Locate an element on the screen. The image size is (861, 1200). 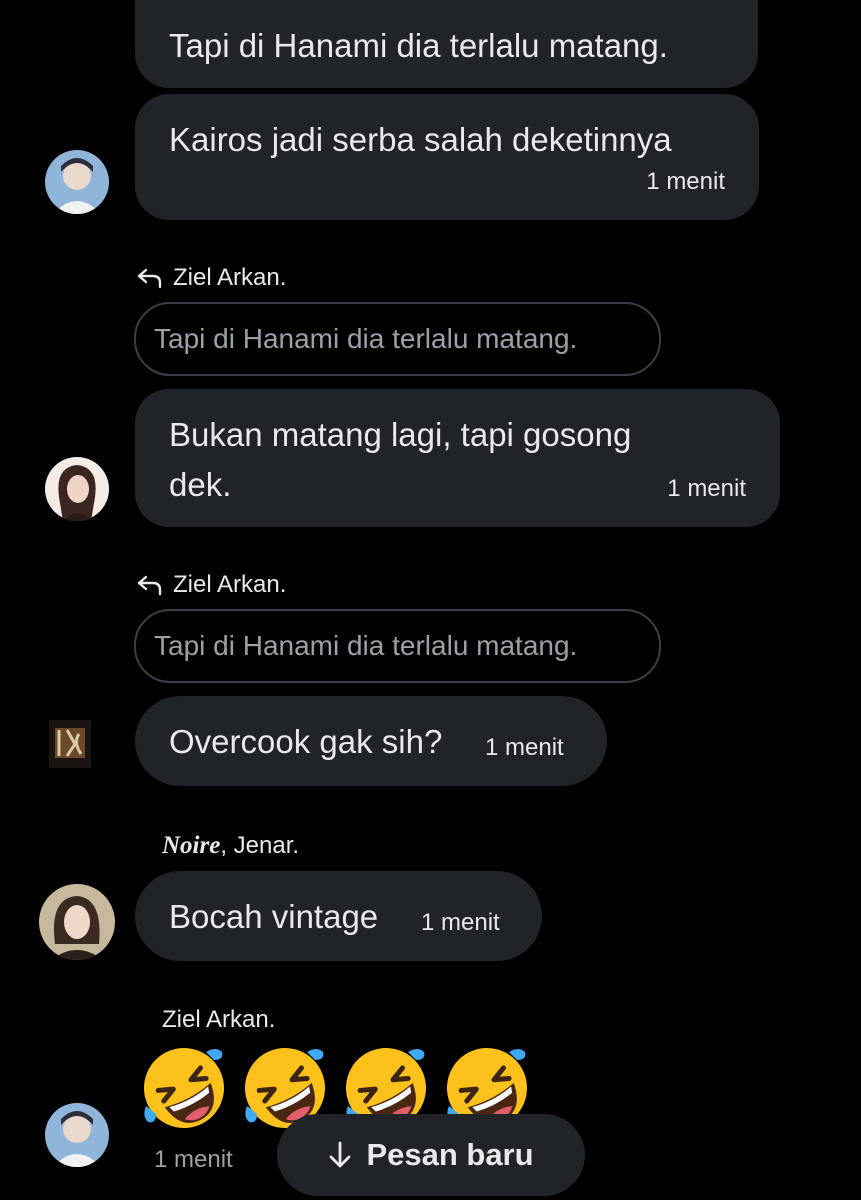
rolling-on-floor-laughing-emoji is located at coordinates (184, 1088).